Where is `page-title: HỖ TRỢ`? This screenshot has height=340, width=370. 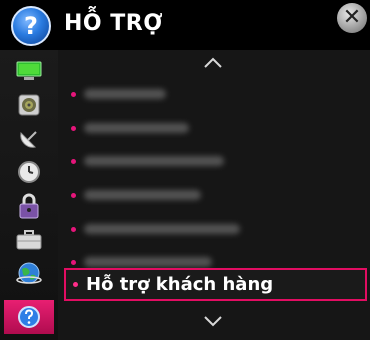 page-title: HỖ TRỢ is located at coordinates (113, 23).